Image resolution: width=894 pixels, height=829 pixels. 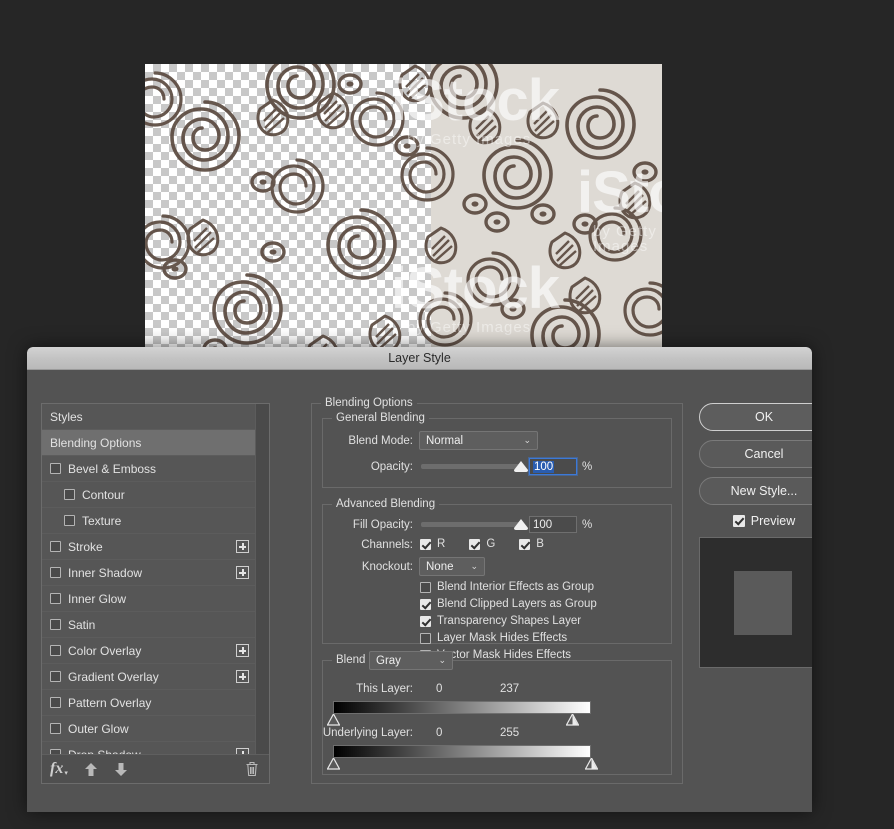 I want to click on styles-list-item: Stroke, so click(x=148, y=547).